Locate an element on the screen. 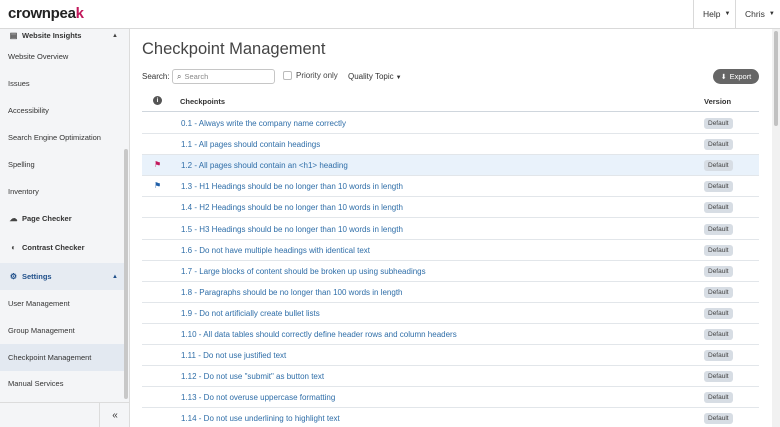 The height and width of the screenshot is (427, 780). priority-only-toggle: Priority only is located at coordinates (310, 75).